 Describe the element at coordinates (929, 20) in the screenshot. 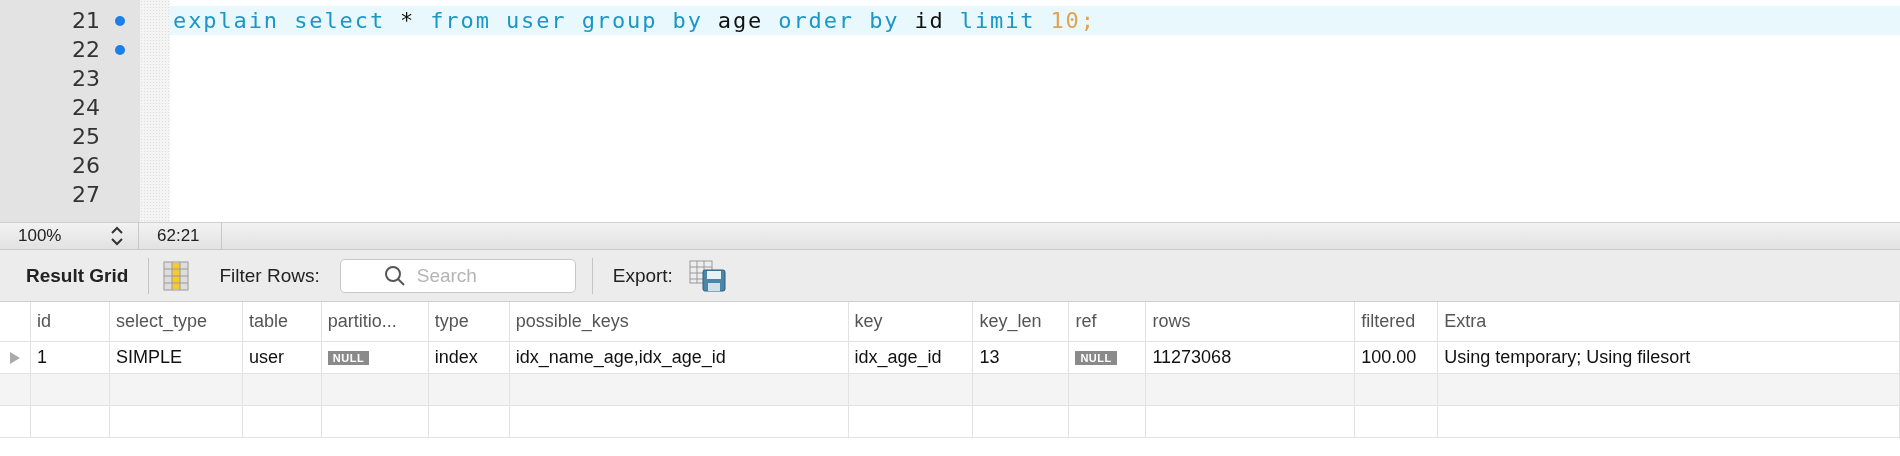

I see `code-token: id` at that location.